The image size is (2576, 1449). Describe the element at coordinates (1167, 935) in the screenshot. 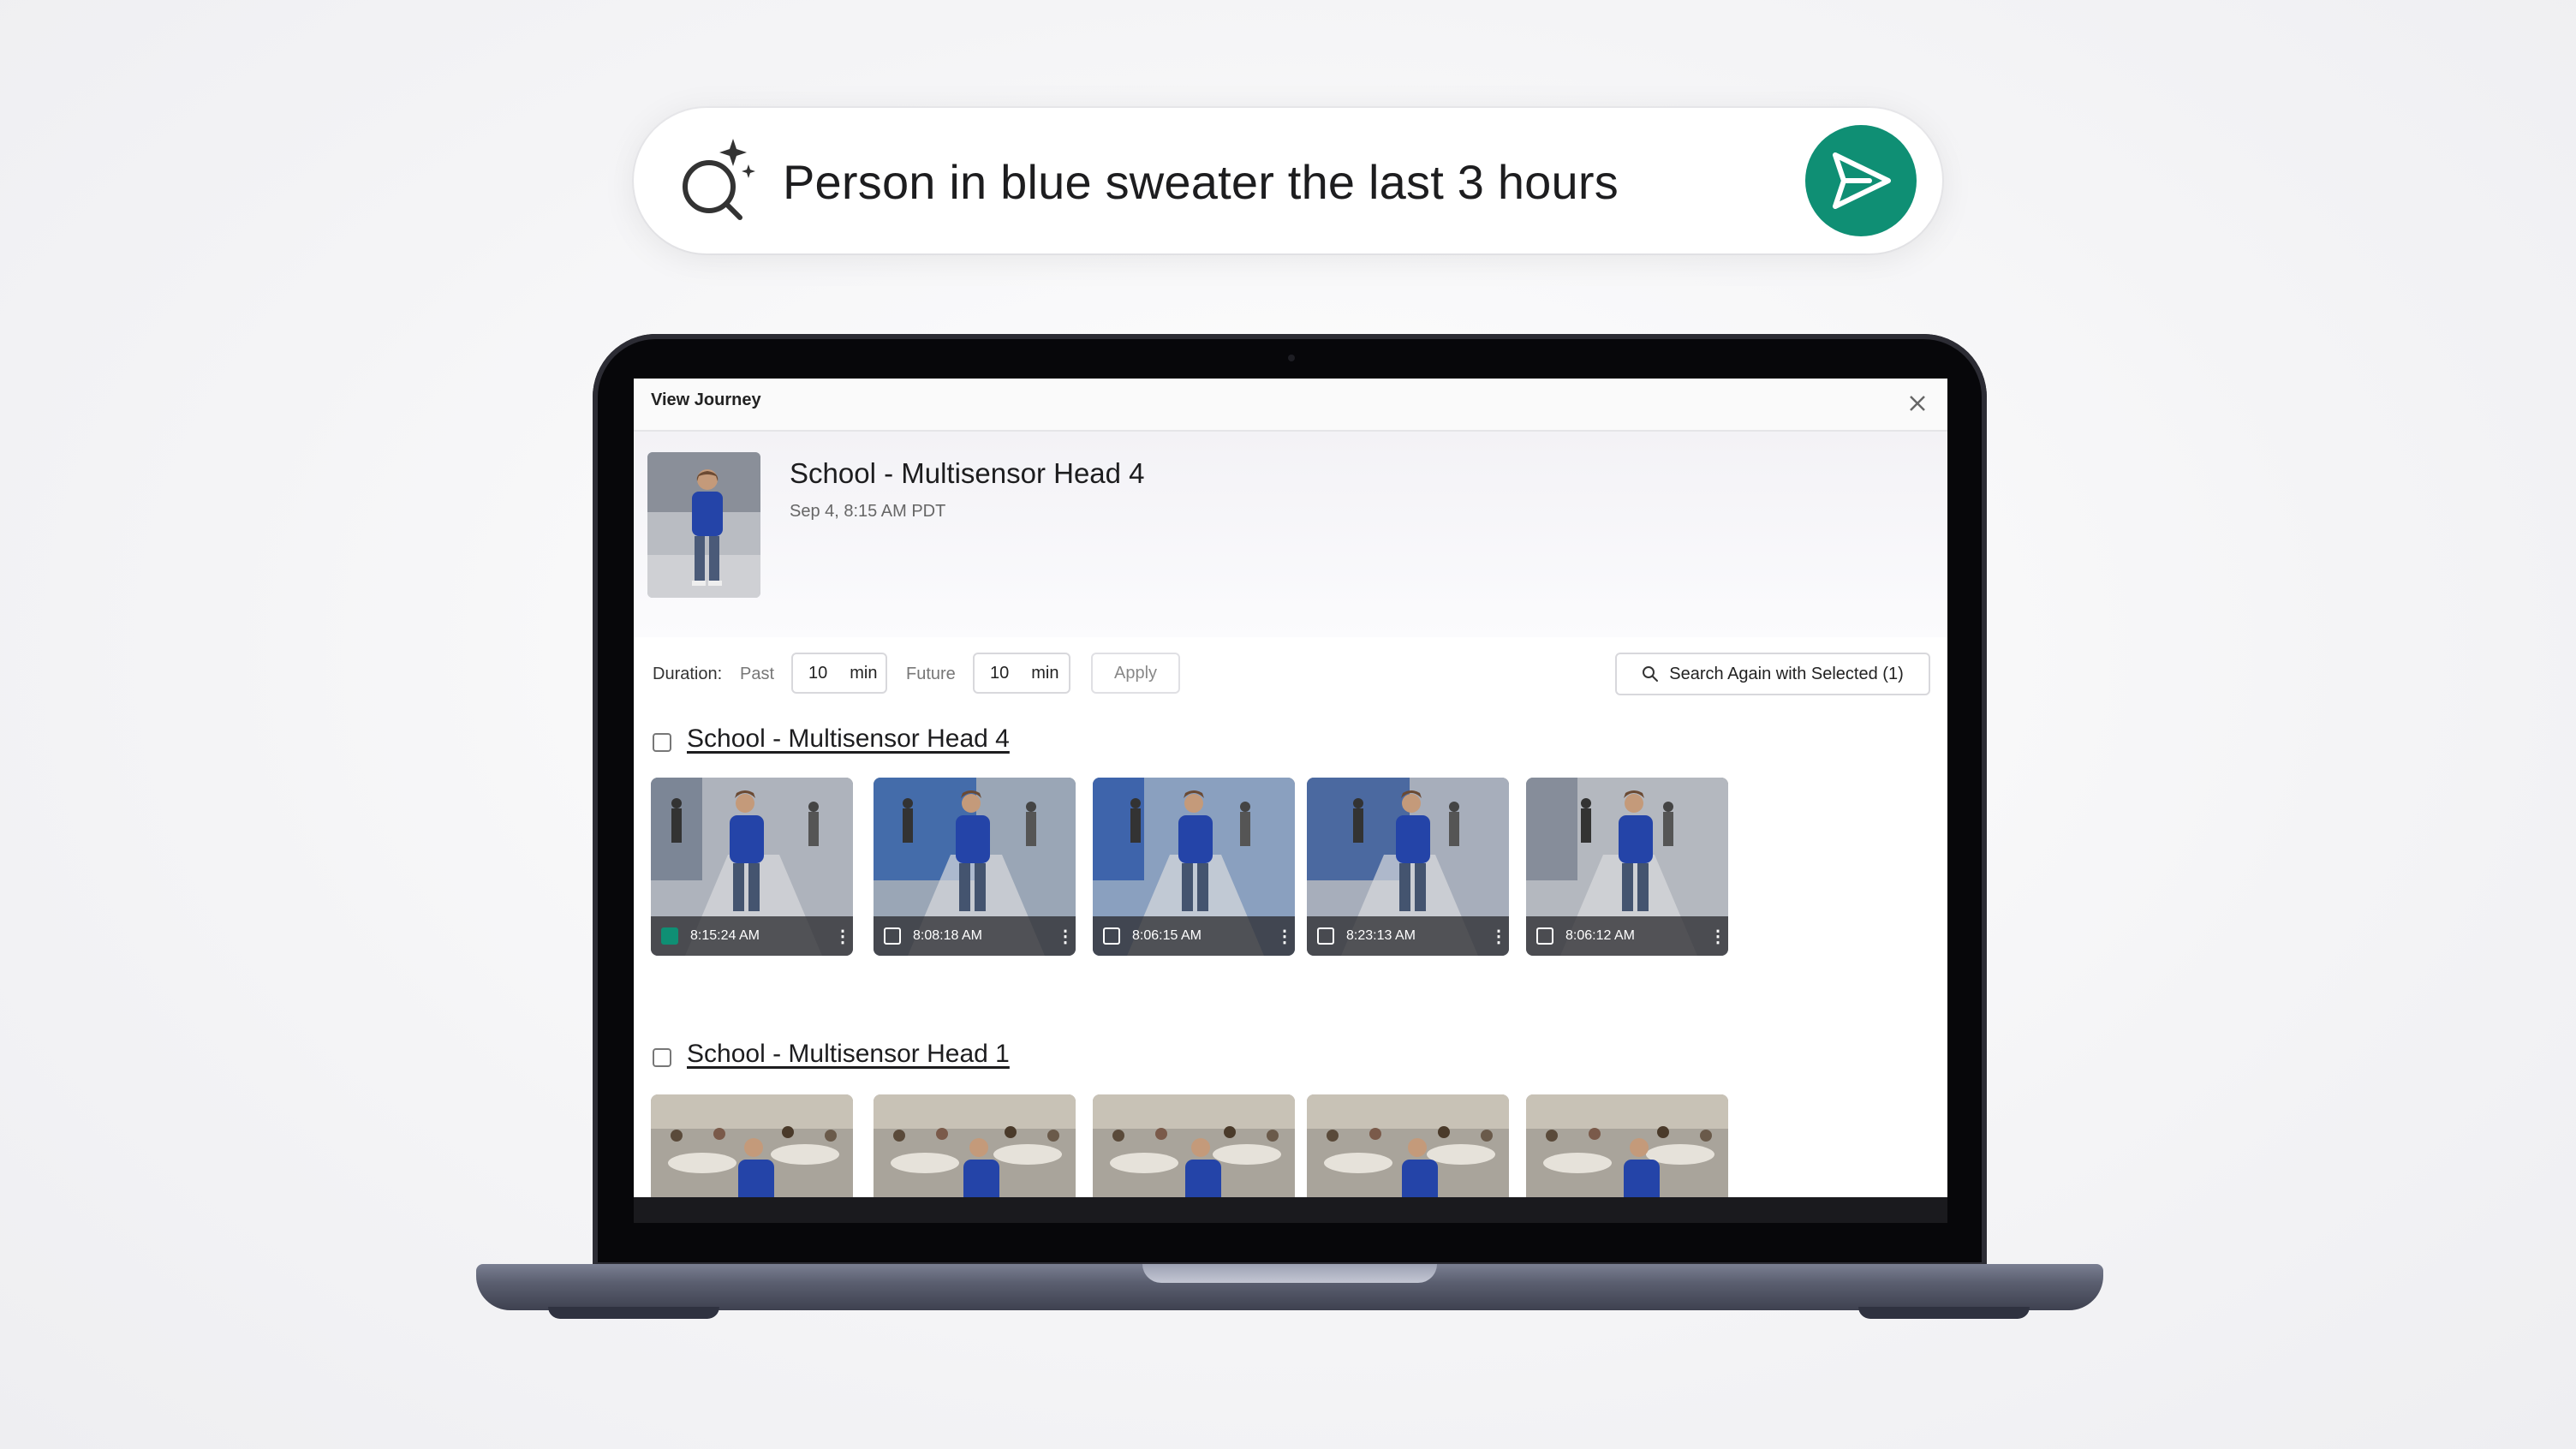

I see `thumbnail-time: 8:06:15 AM` at that location.